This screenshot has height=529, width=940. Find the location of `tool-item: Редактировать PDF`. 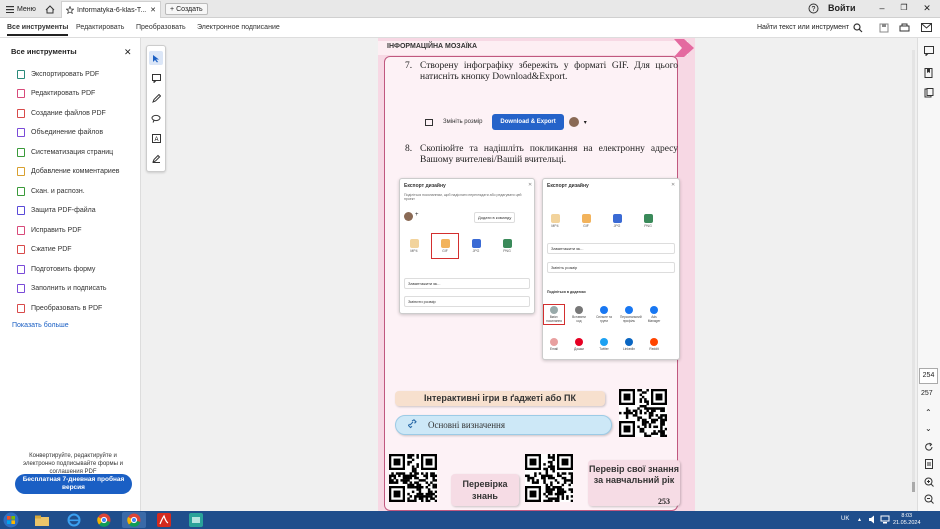

tool-item: Редактировать PDF is located at coordinates (56, 94).